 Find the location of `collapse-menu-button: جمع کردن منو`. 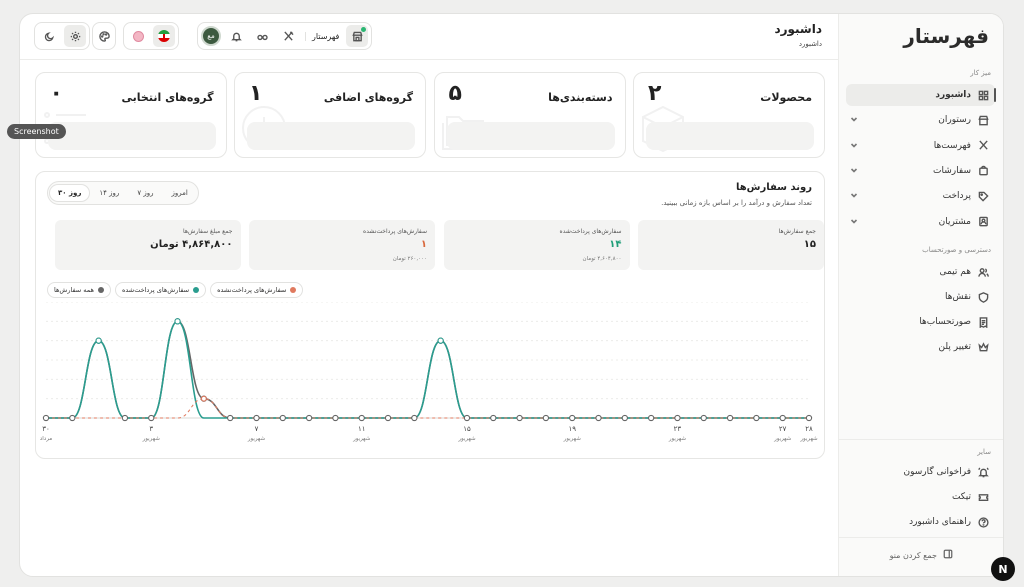

collapse-menu-button: جمع کردن منو is located at coordinates (921, 555).